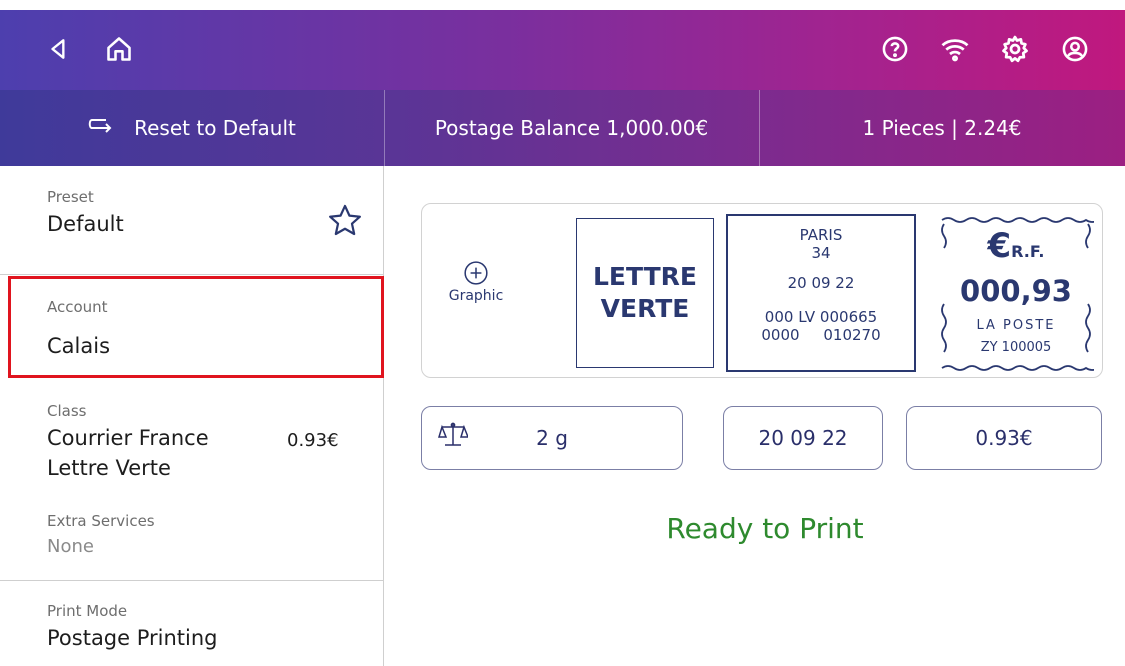 Image resolution: width=1125 pixels, height=666 pixels. I want to click on postmark-code-line2: 0000 010270, so click(821, 335).